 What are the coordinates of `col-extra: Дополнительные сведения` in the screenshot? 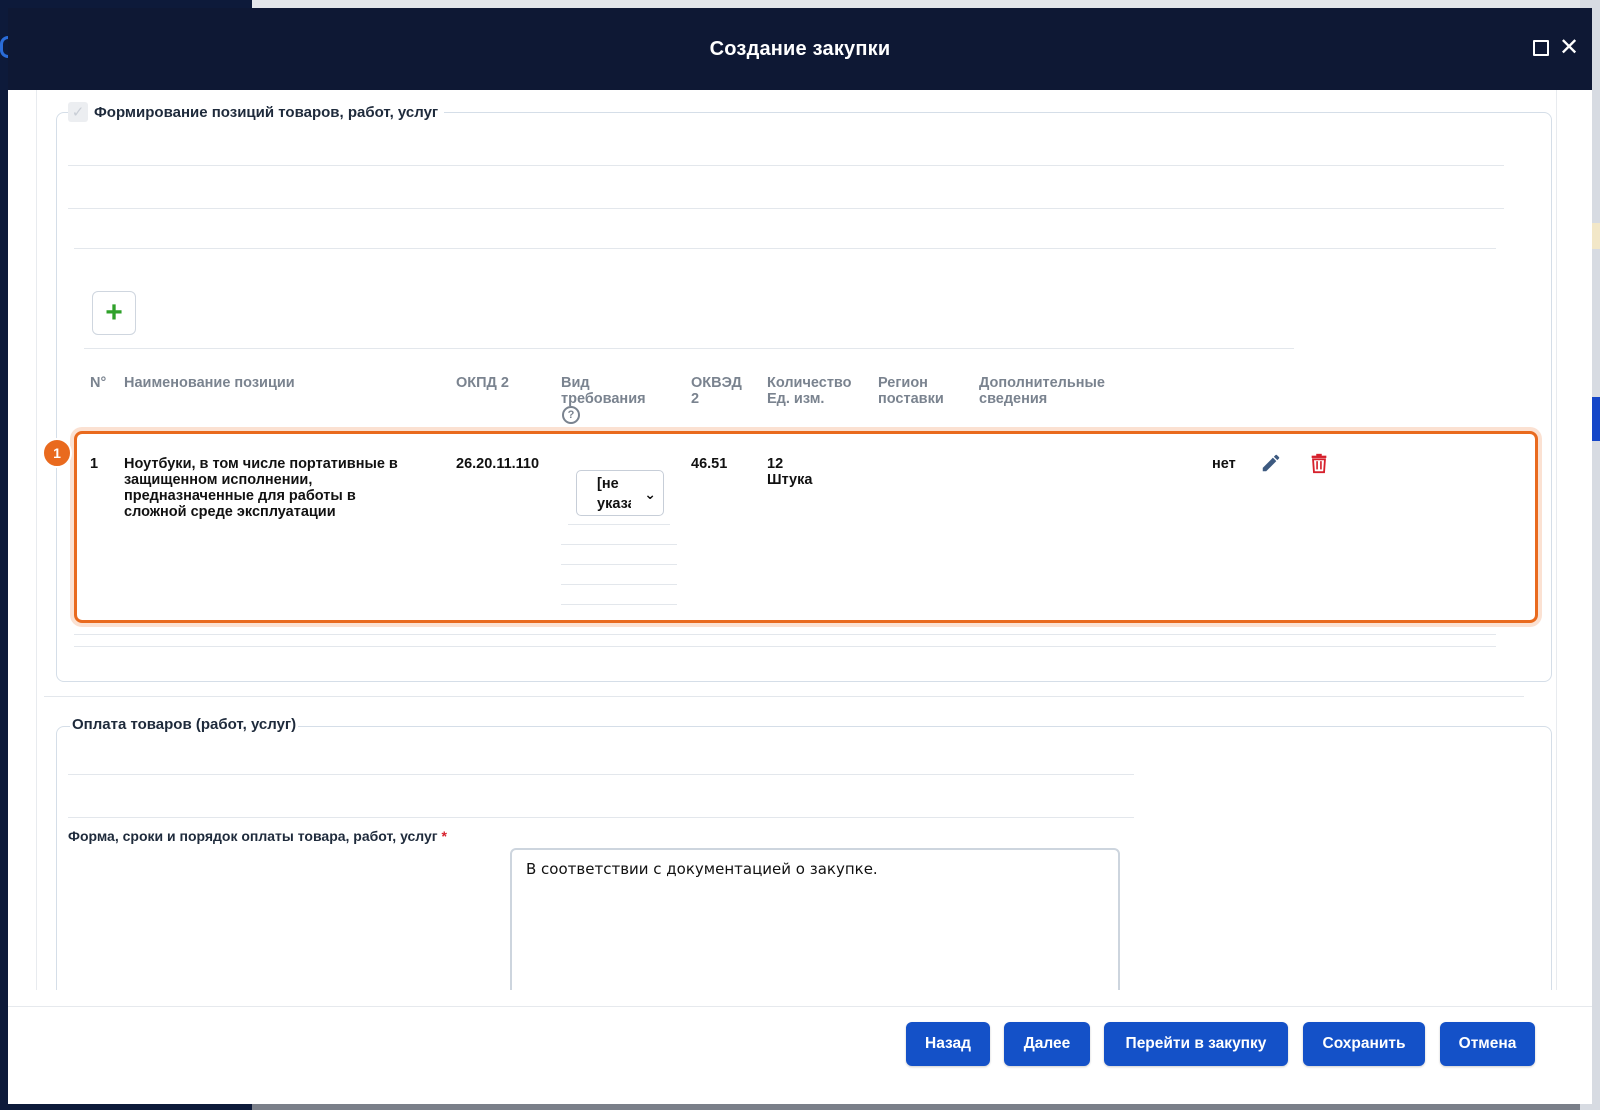 It's located at (1042, 391).